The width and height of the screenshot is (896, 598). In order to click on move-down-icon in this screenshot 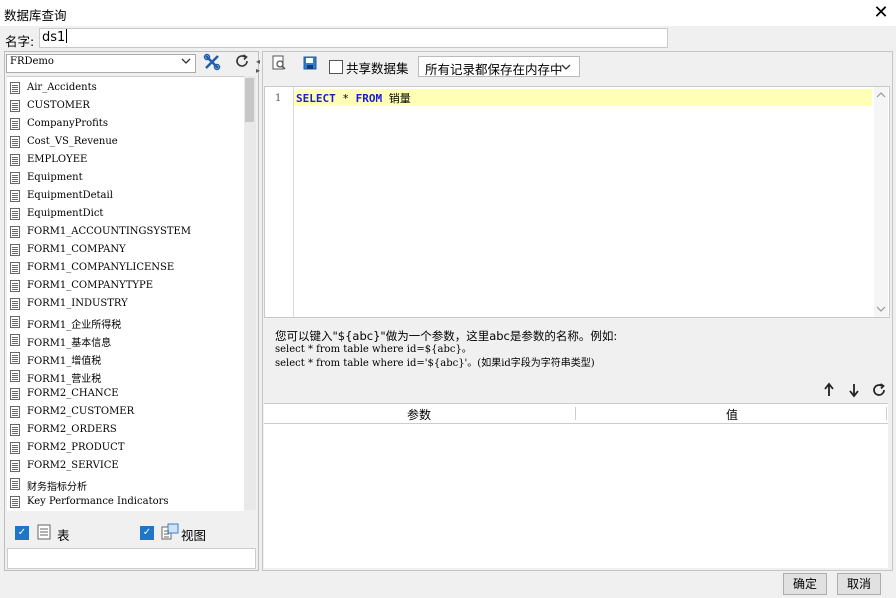, I will do `click(854, 391)`.